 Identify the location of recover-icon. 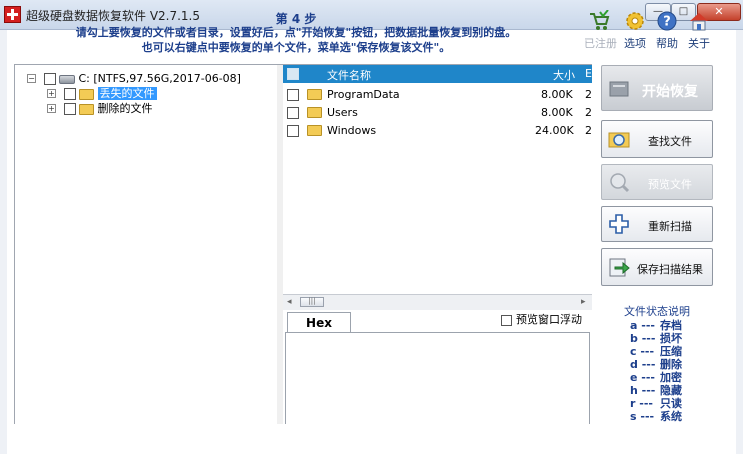
(619, 89).